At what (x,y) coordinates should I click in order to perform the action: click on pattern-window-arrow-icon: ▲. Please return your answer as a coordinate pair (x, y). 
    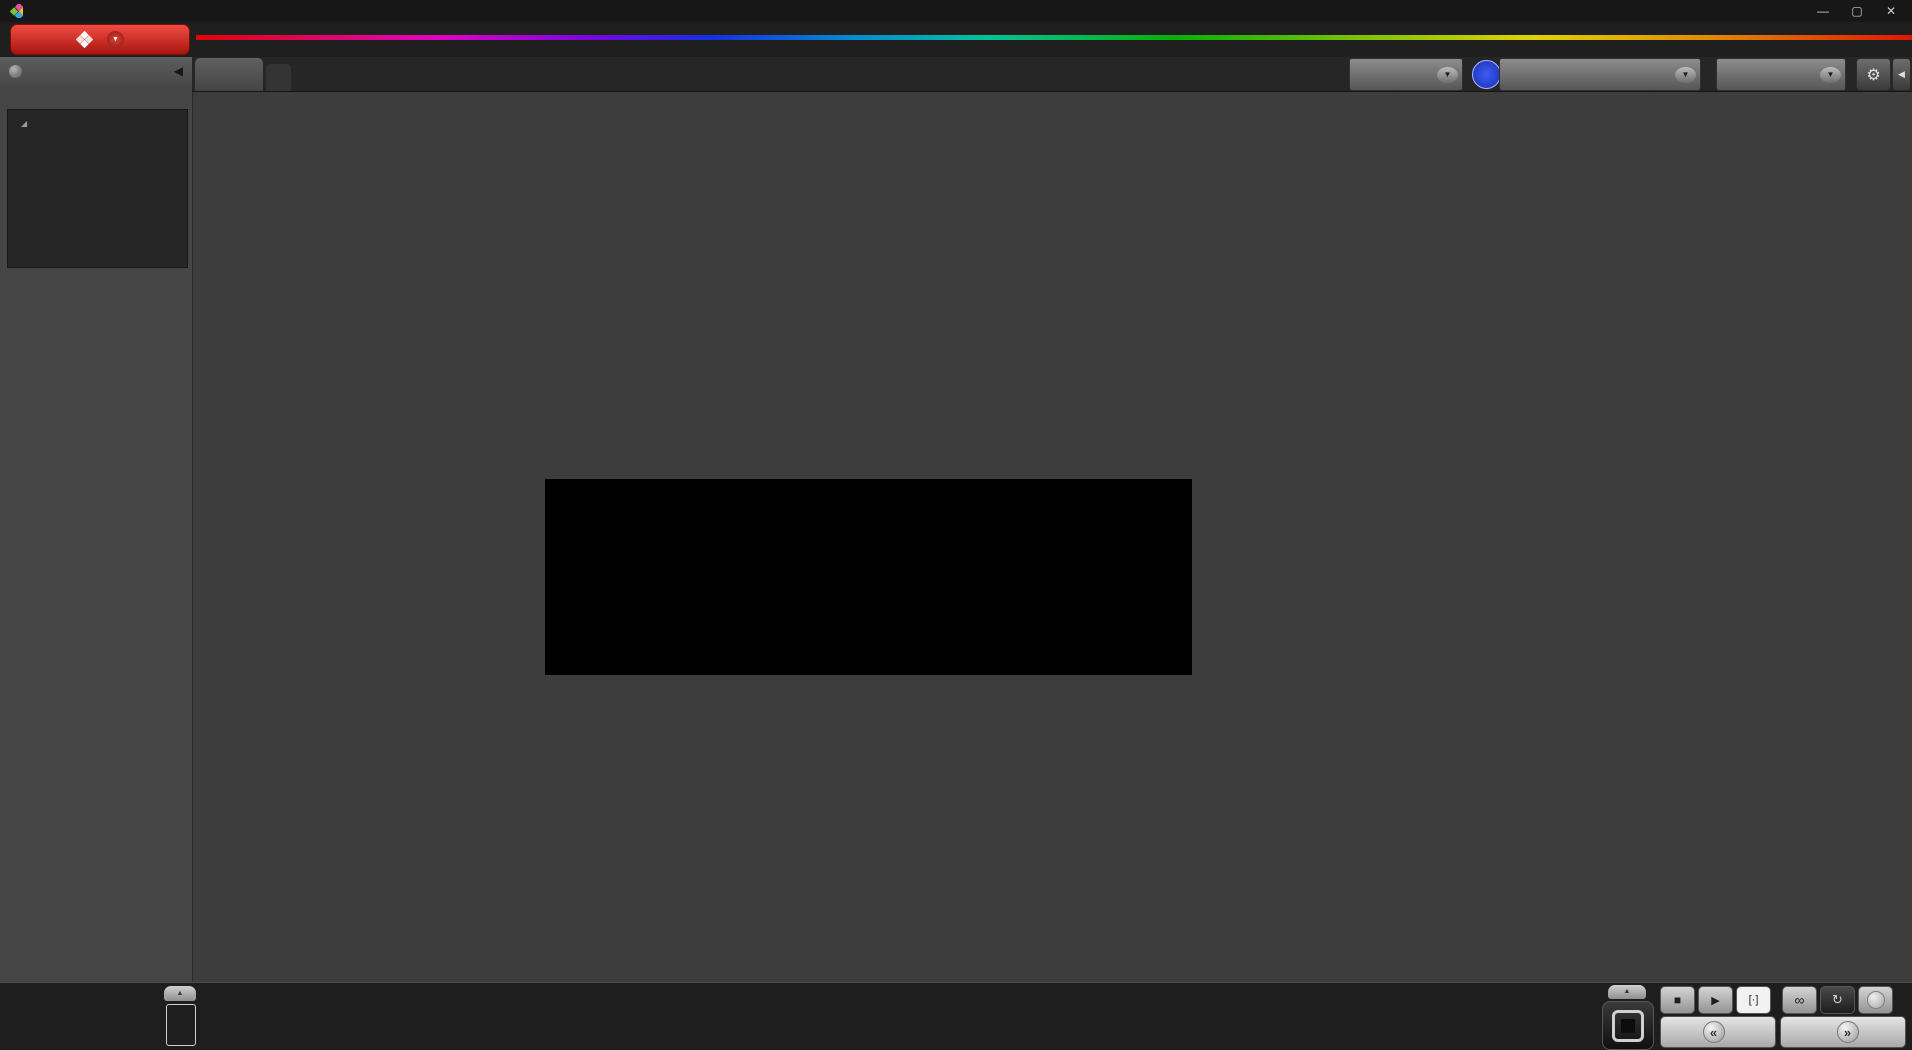
    Looking at the image, I should click on (1627, 992).